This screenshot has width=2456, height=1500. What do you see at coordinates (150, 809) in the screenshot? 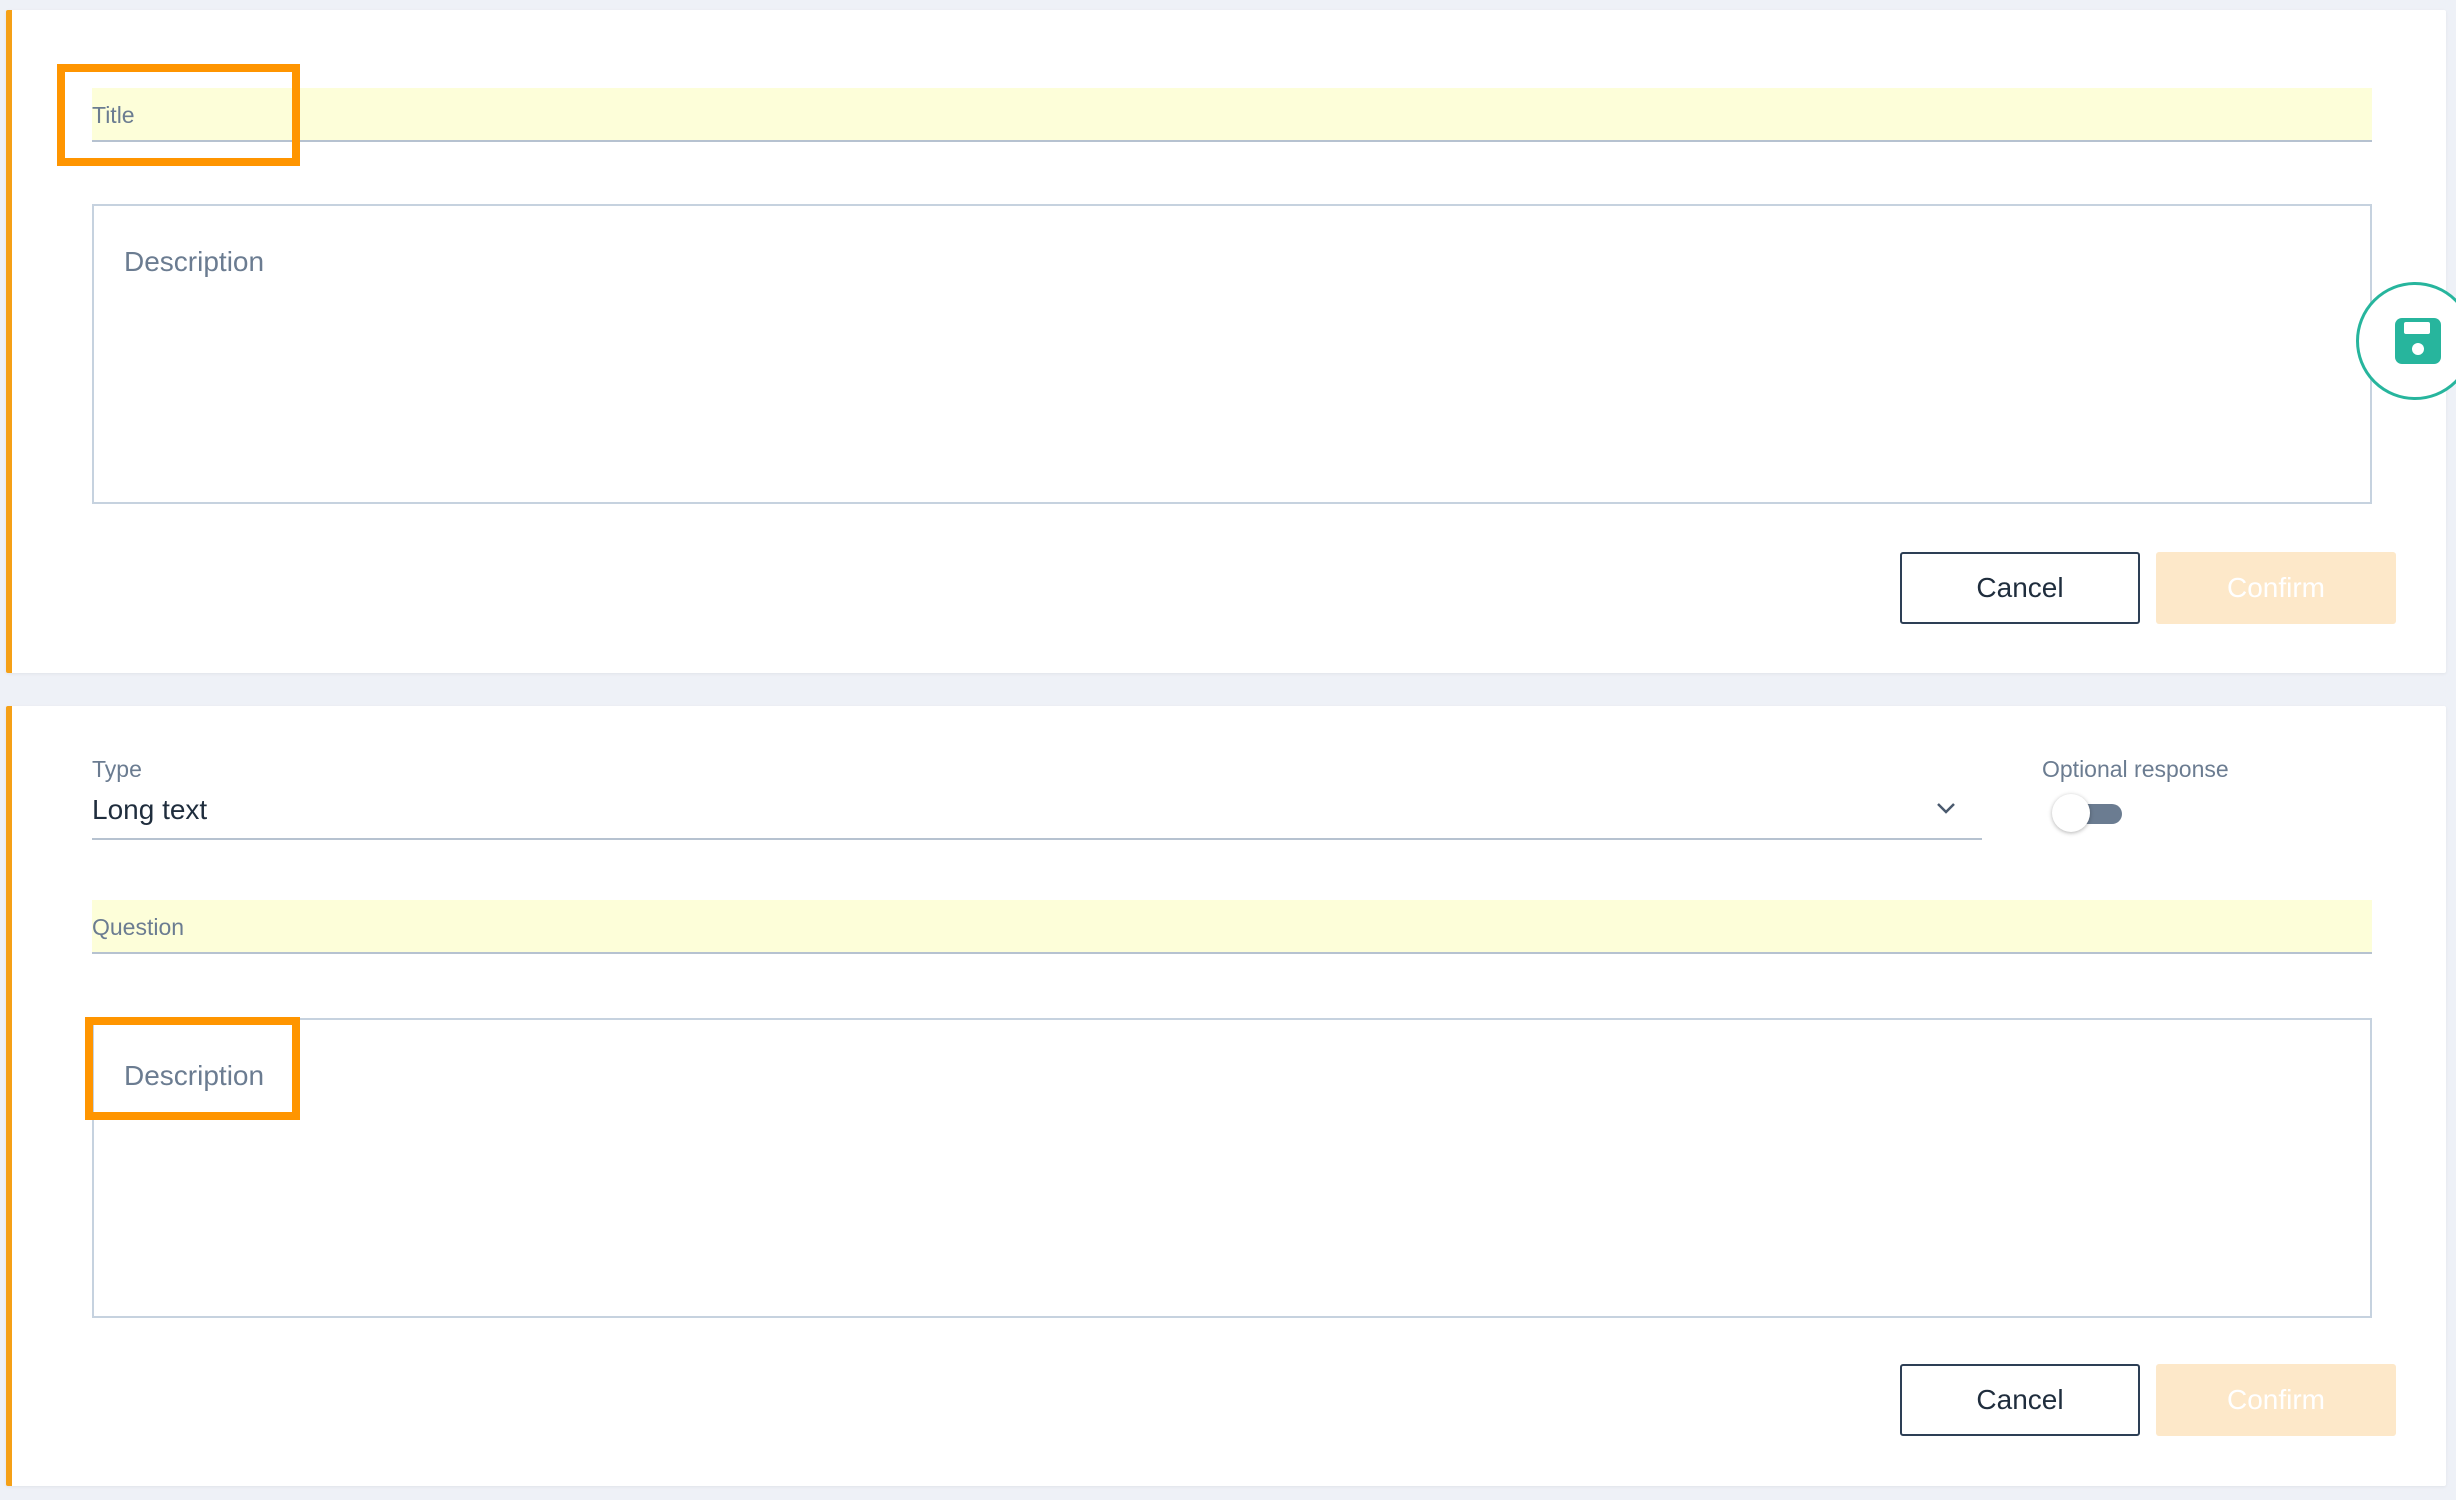
I see `type-value: Long text` at bounding box center [150, 809].